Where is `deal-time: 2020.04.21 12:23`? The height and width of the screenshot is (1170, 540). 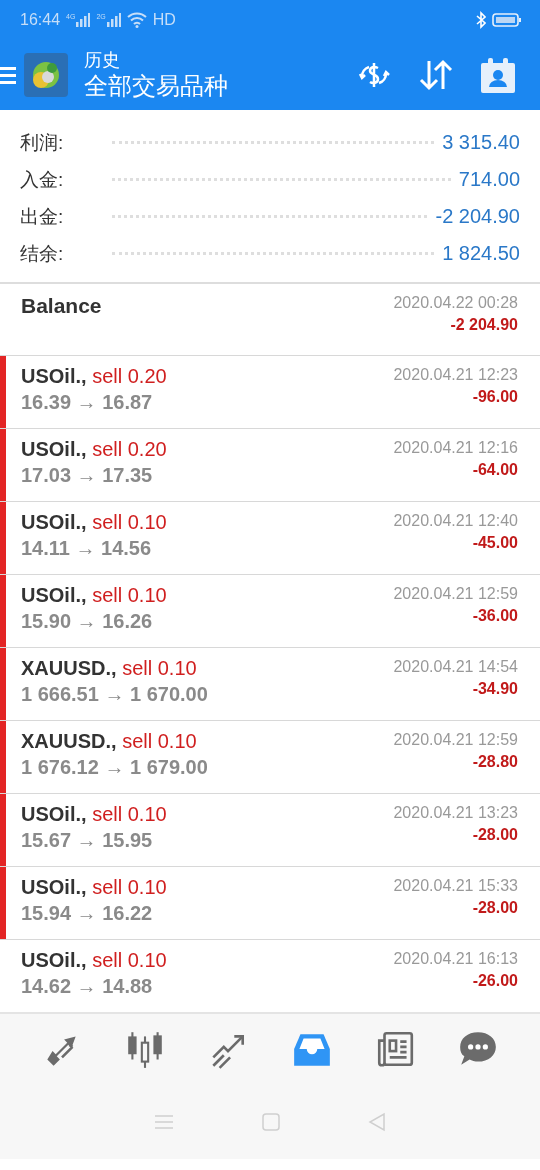 deal-time: 2020.04.21 12:23 is located at coordinates (455, 375).